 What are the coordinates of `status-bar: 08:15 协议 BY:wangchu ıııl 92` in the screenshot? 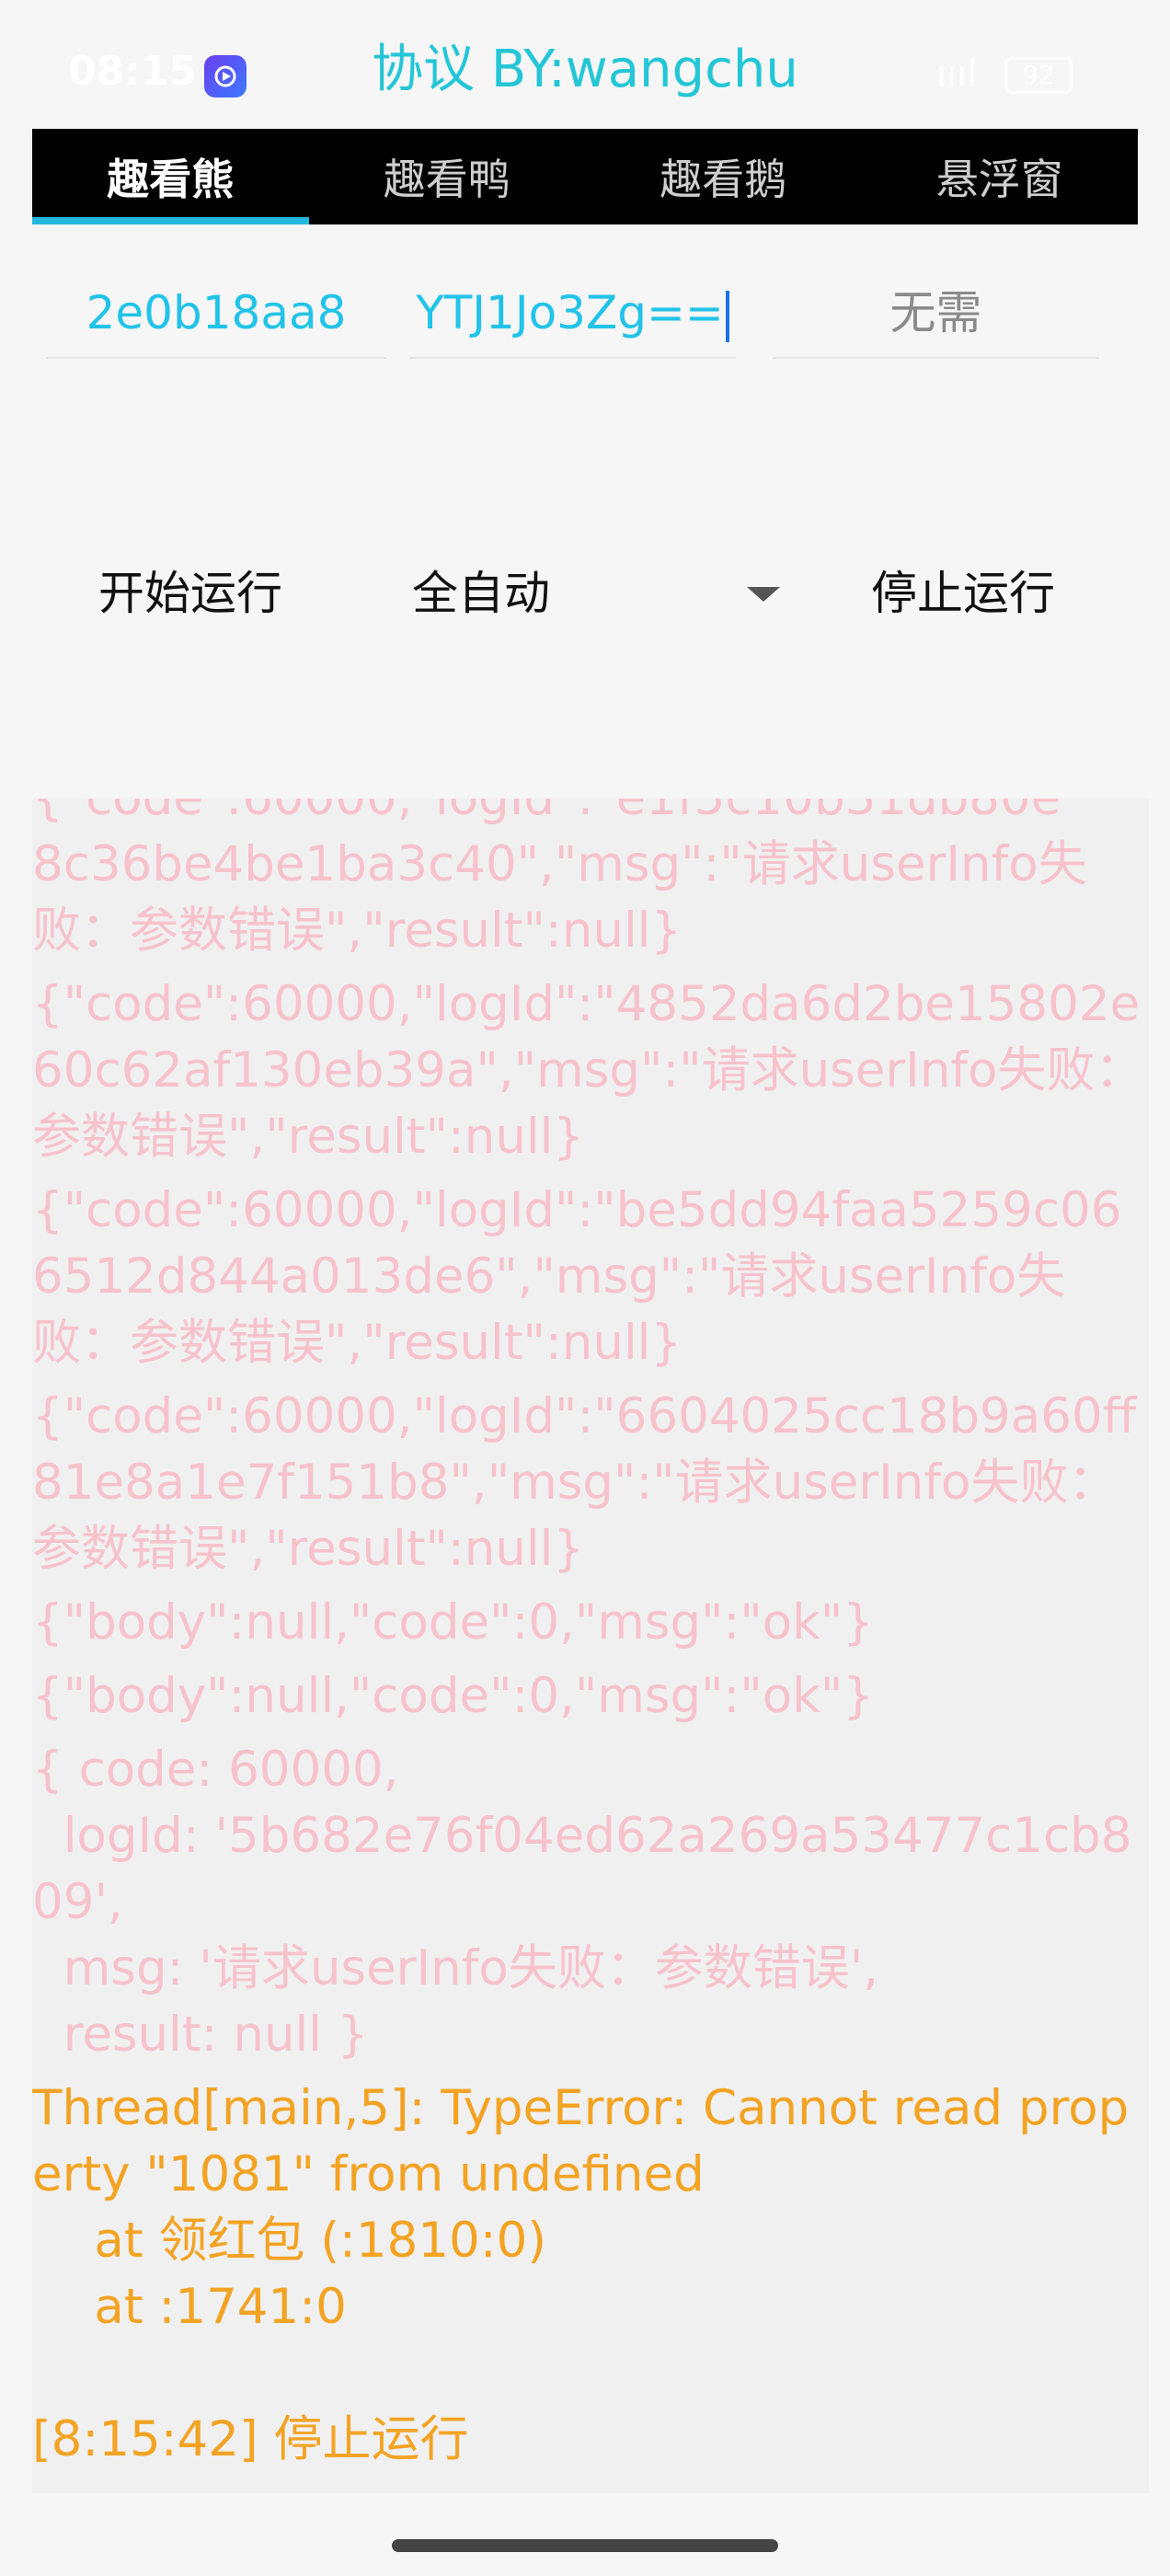 It's located at (585, 64).